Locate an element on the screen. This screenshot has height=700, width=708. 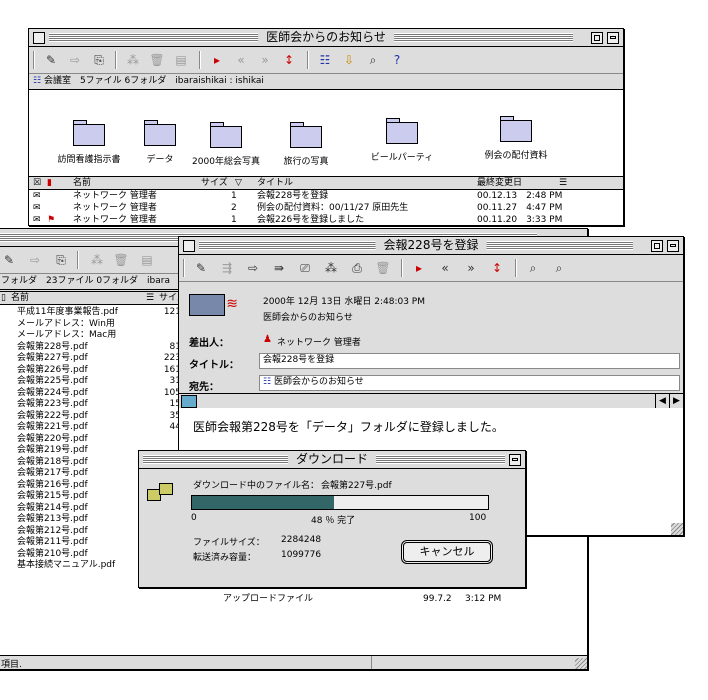
people-icon: ☷ is located at coordinates (325, 60).